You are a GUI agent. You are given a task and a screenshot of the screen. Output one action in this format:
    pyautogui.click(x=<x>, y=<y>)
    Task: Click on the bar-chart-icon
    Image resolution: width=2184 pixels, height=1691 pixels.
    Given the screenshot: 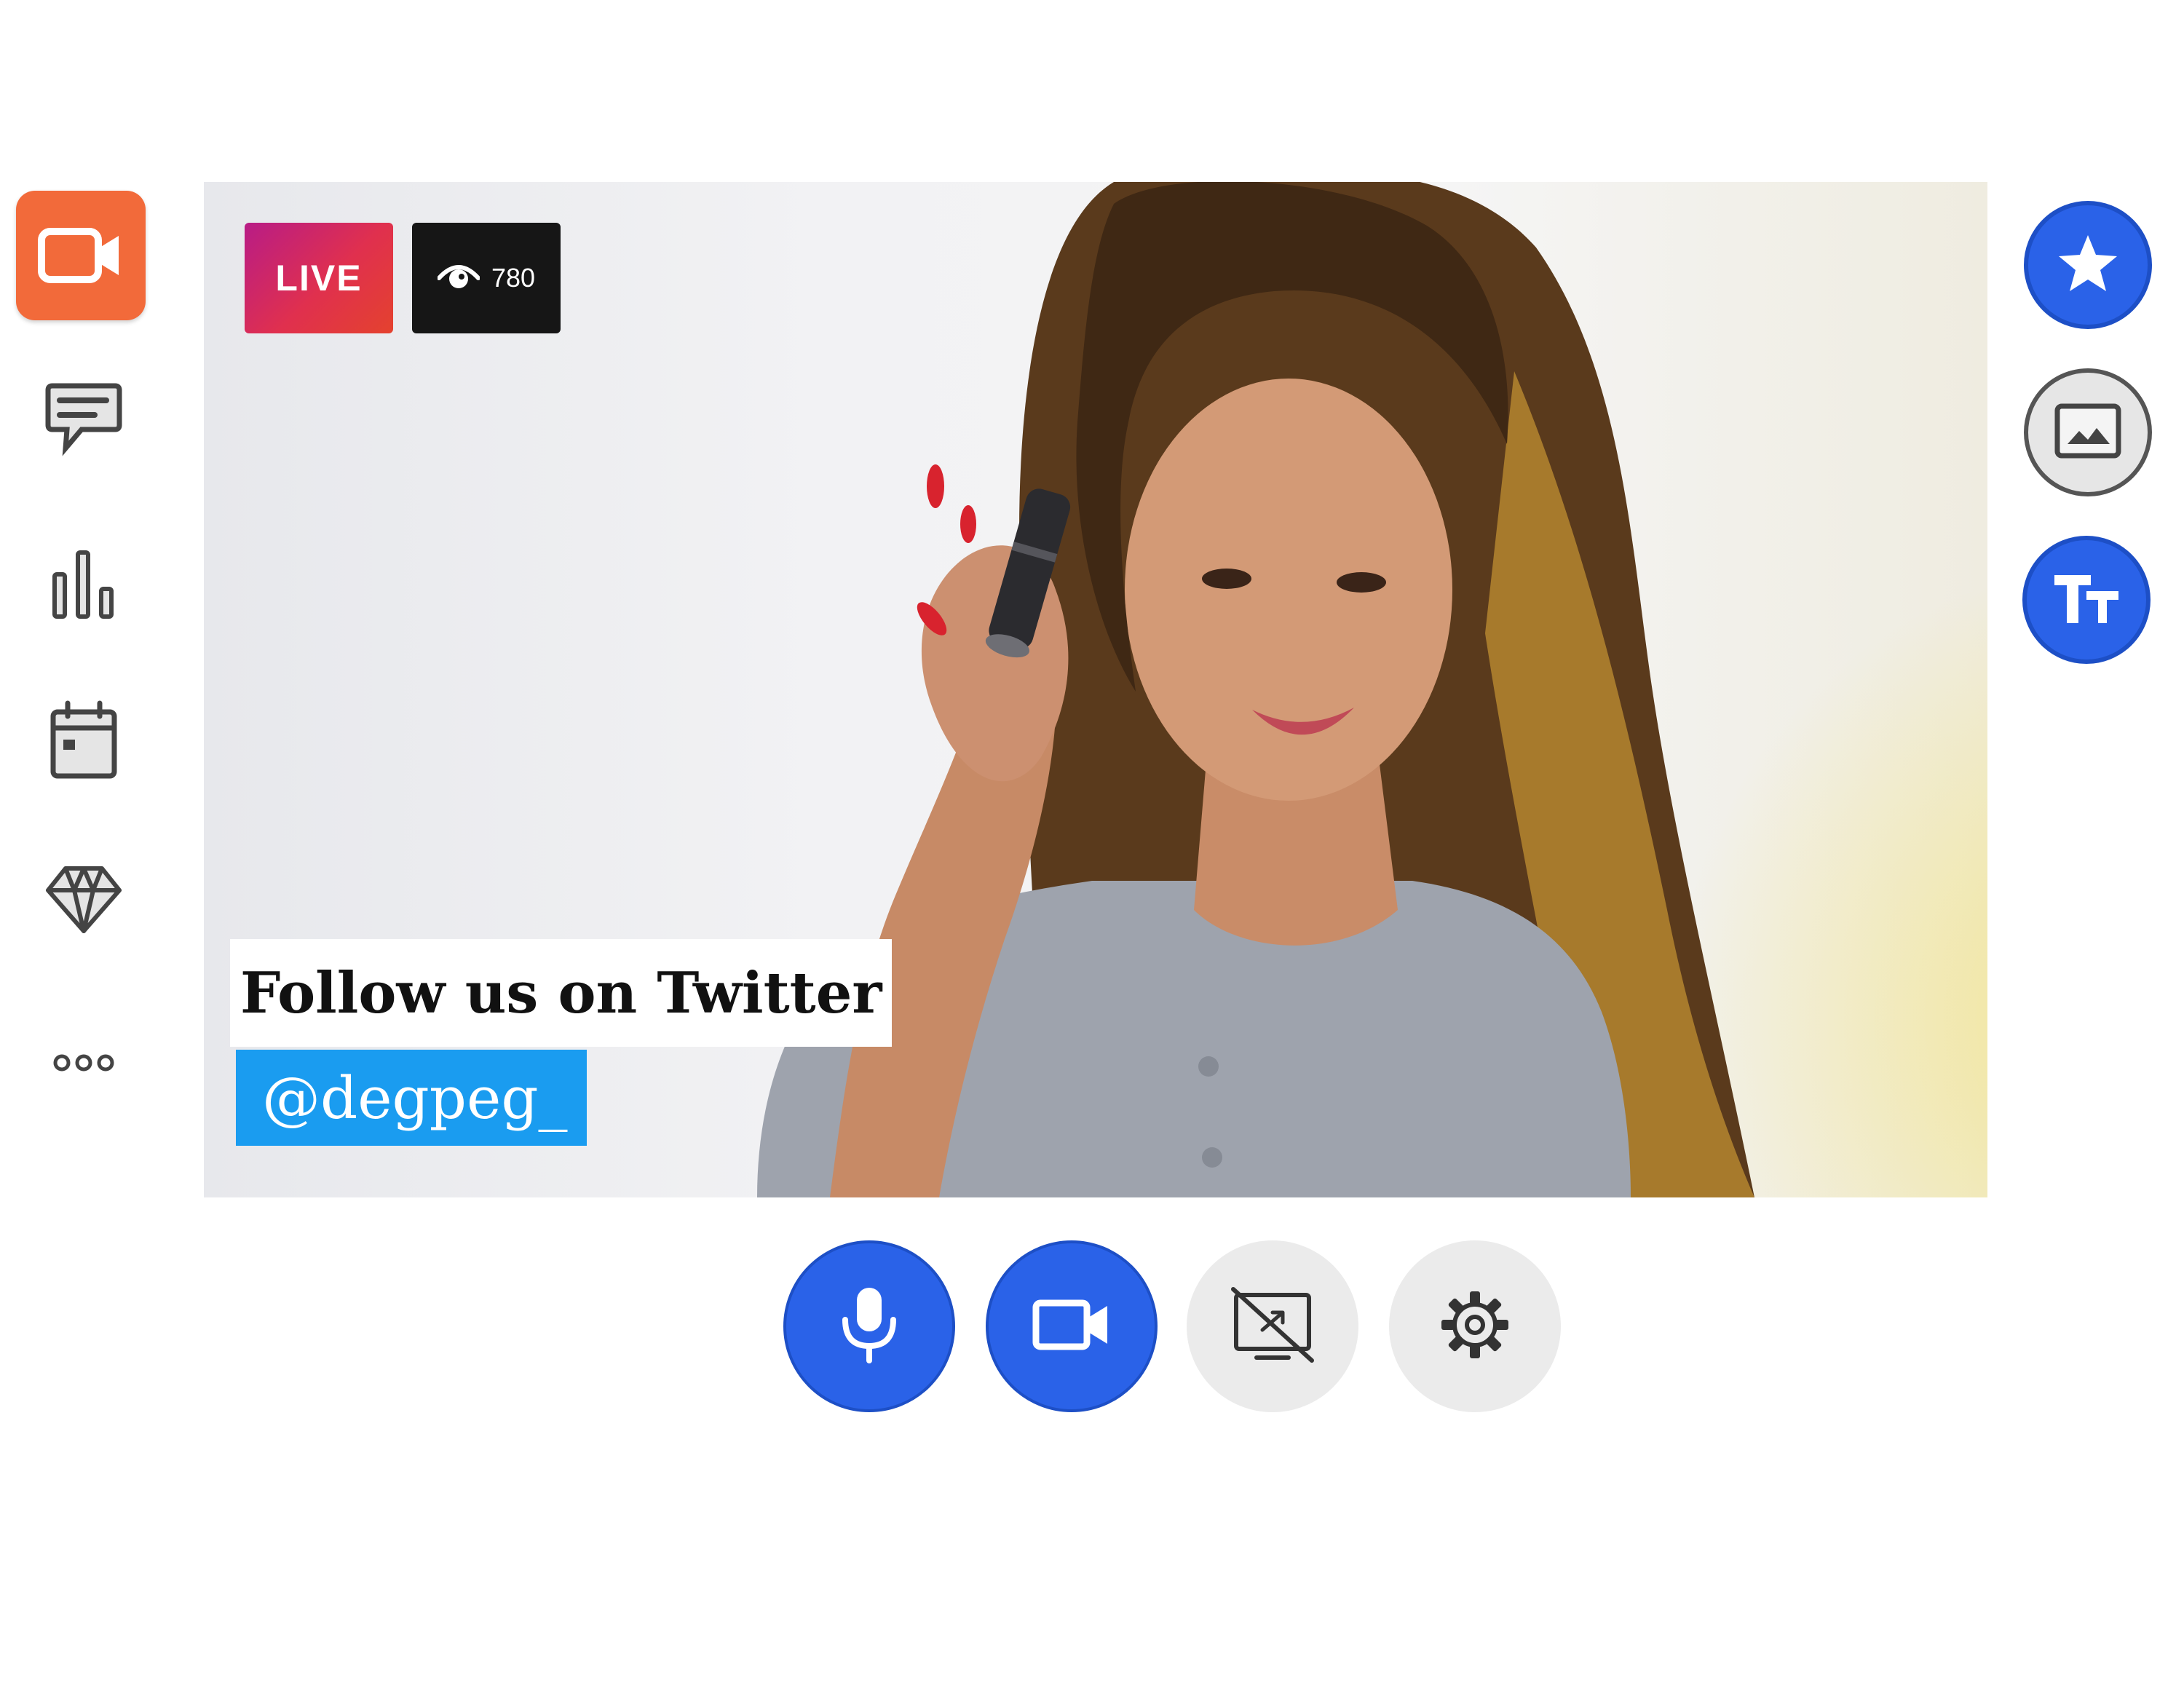 What is the action you would take?
    pyautogui.click(x=83, y=585)
    